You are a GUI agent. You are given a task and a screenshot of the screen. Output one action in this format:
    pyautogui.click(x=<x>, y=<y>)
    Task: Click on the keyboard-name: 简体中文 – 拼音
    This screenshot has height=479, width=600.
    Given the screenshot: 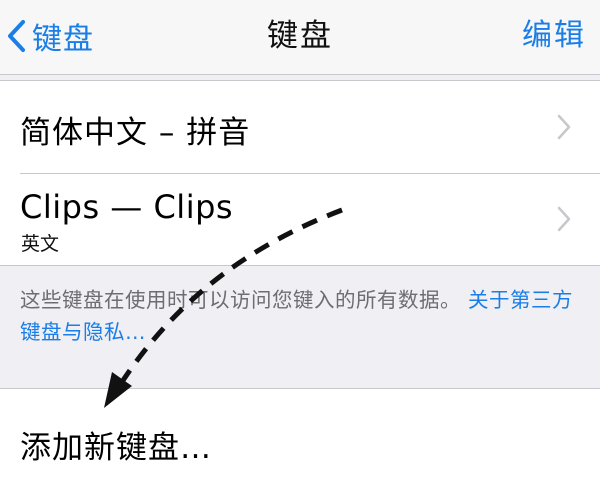 What is the action you would take?
    pyautogui.click(x=135, y=133)
    